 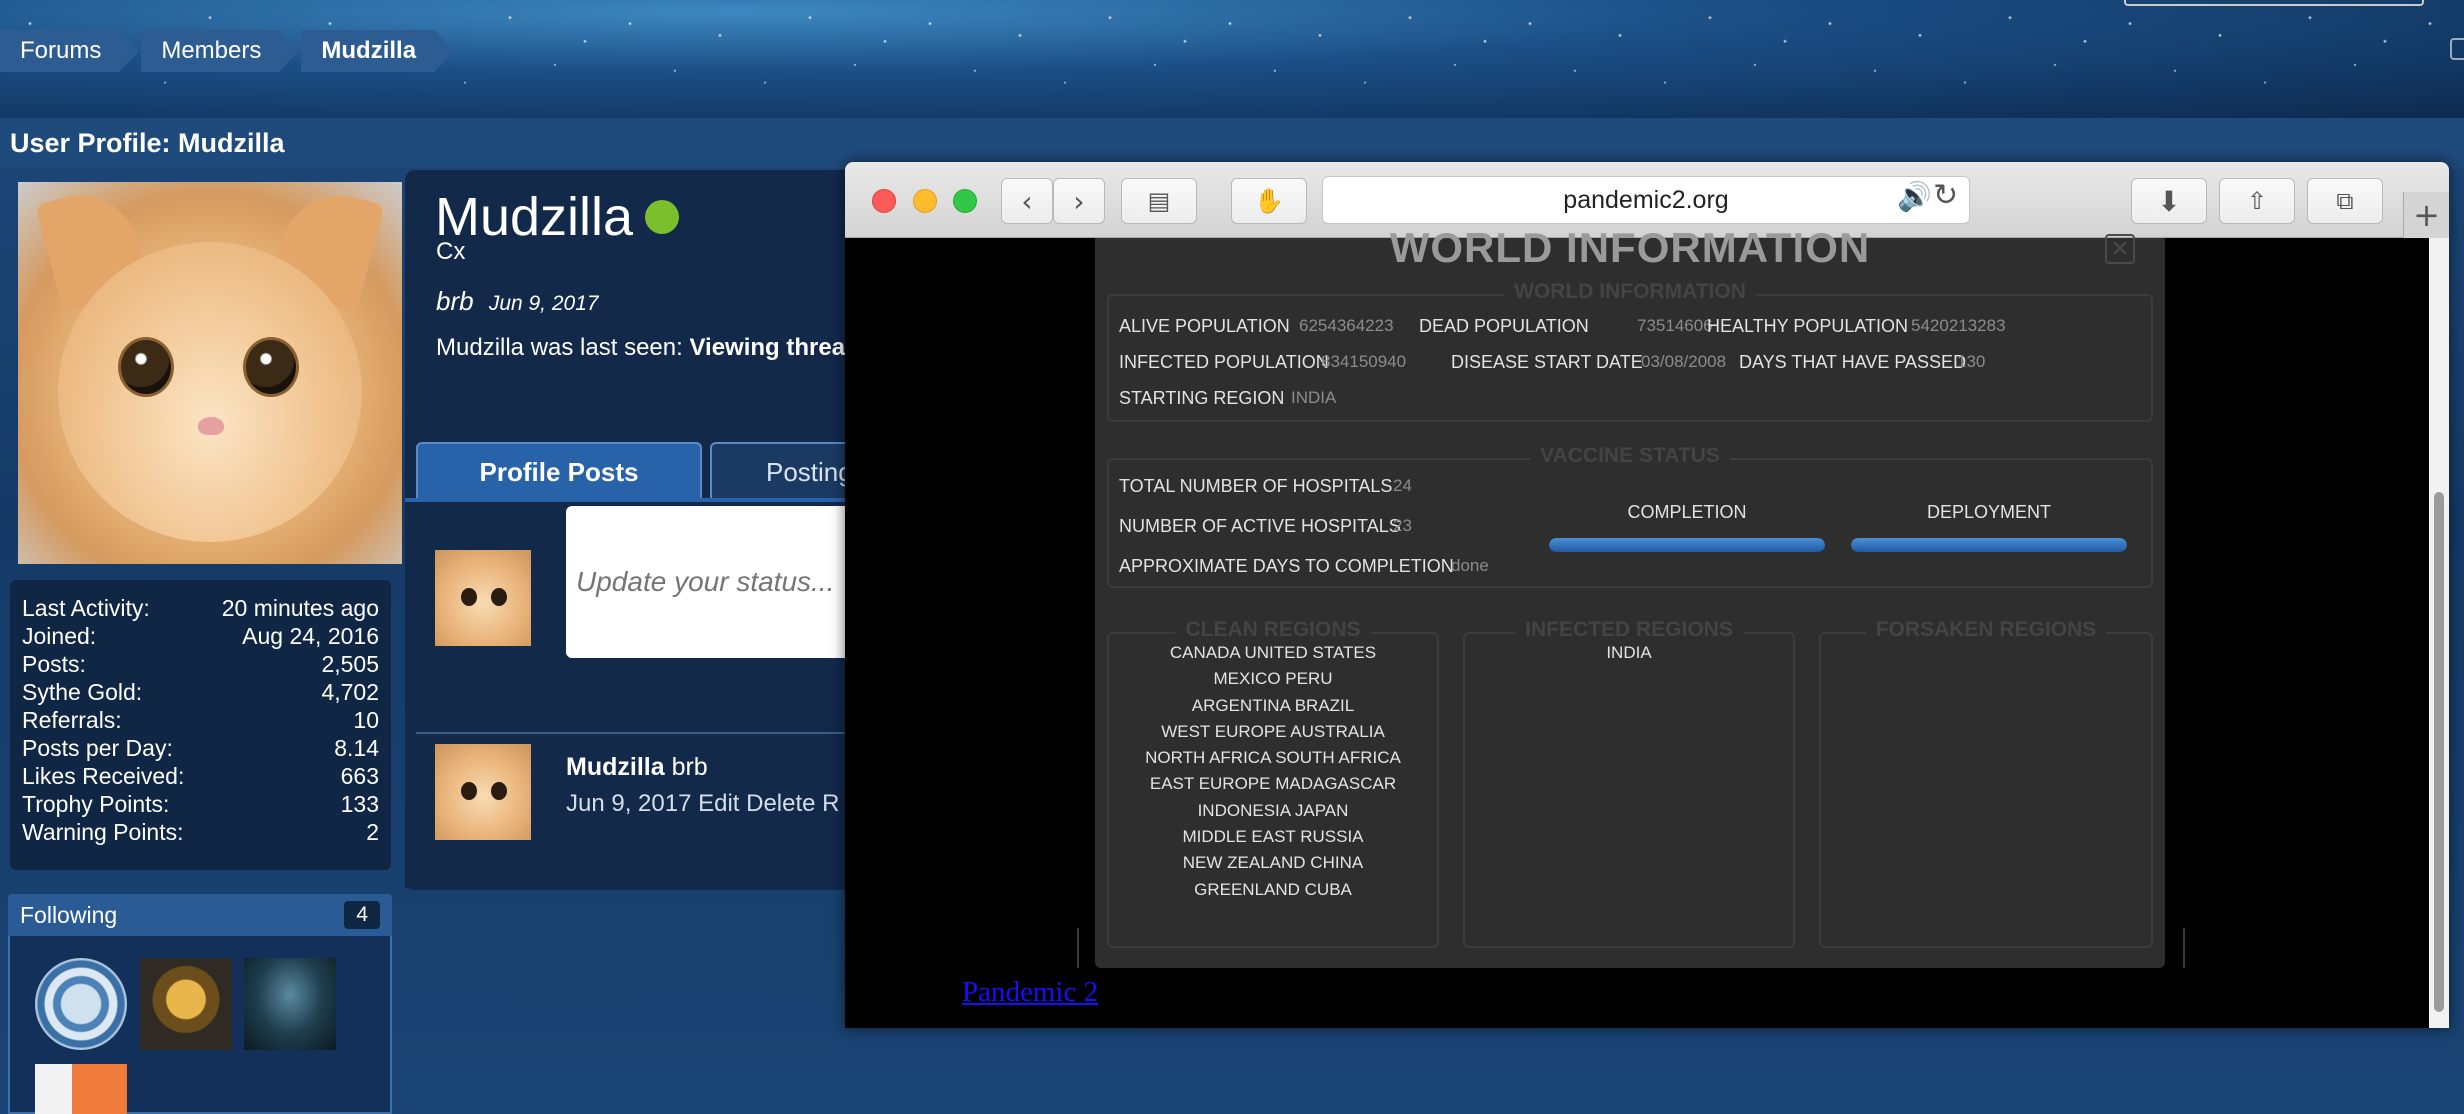 What do you see at coordinates (1808, 326) in the screenshot?
I see `healthy-population-label: HEALTHY POPULATION` at bounding box center [1808, 326].